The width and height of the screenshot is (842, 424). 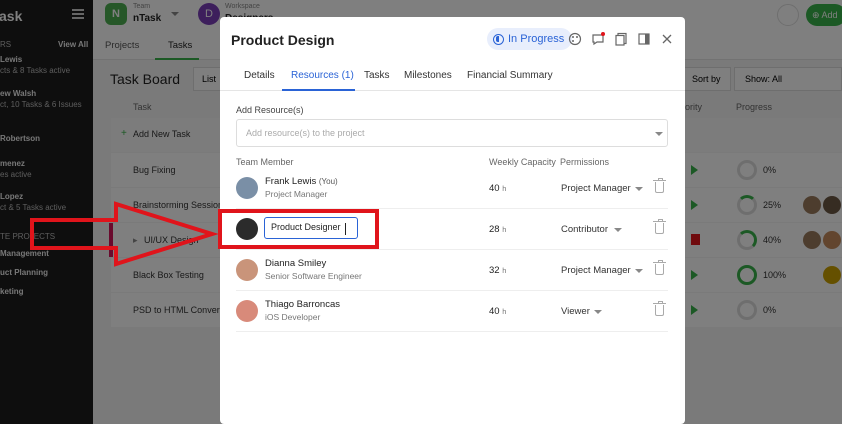 What do you see at coordinates (292, 317) in the screenshot?
I see `member-role: iOS Developer` at bounding box center [292, 317].